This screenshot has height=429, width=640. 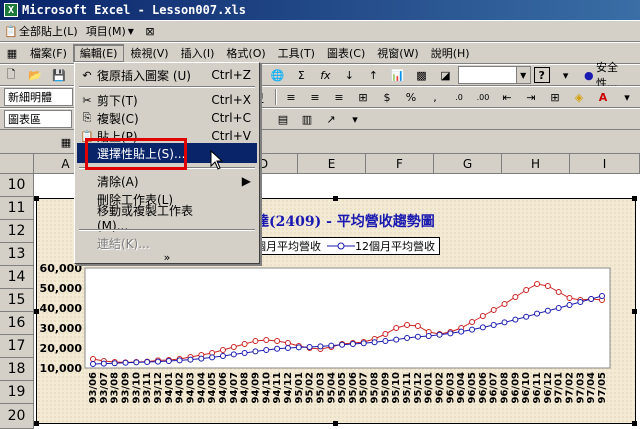 I want to click on menu-edit: 編輯(E), so click(x=98, y=53).